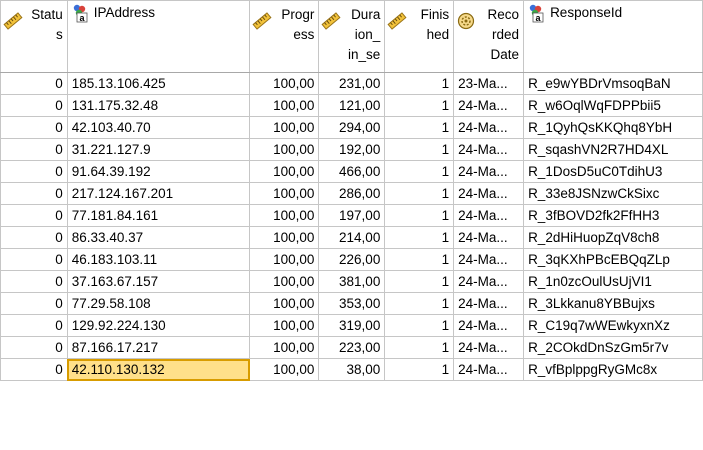  Describe the element at coordinates (613, 369) in the screenshot. I see `cell-responseid: R_vfBplppgRyGMc8x` at that location.